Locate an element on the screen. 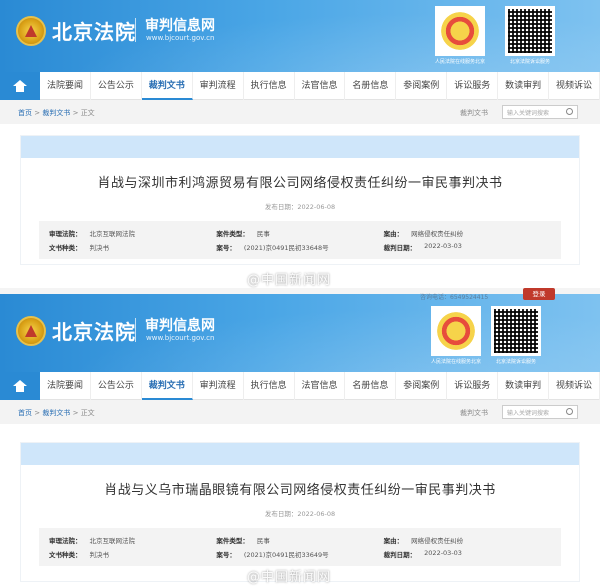 This screenshot has width=600, height=588. case-number-value: (2021)京0491民初33648号 is located at coordinates (286, 248).